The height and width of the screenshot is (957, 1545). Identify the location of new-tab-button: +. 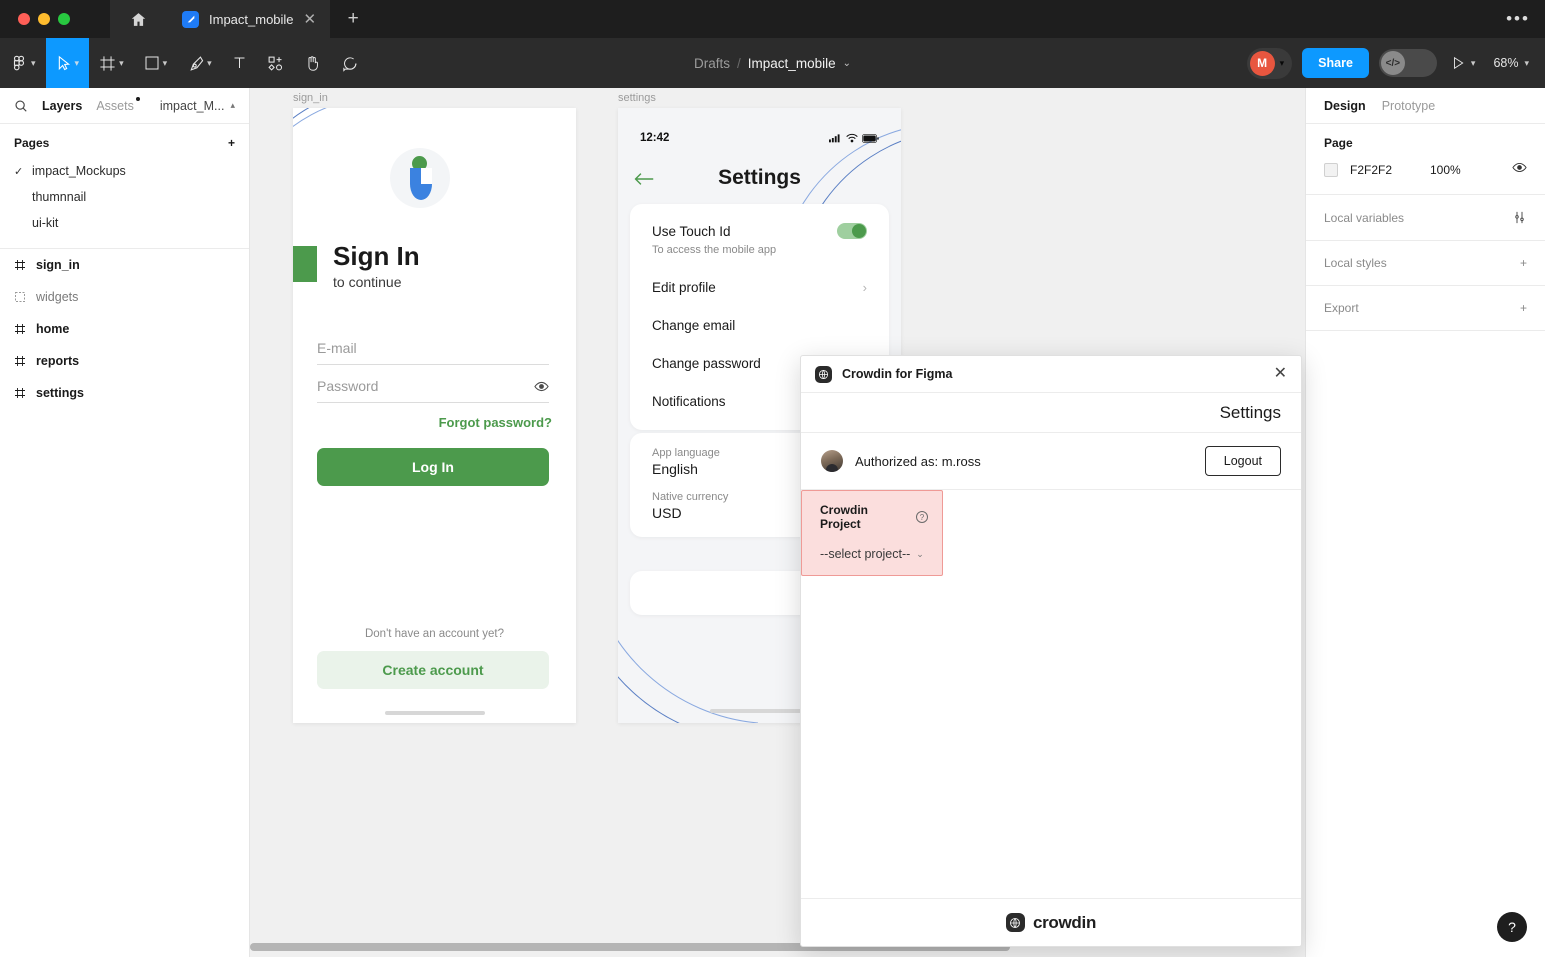
(353, 19).